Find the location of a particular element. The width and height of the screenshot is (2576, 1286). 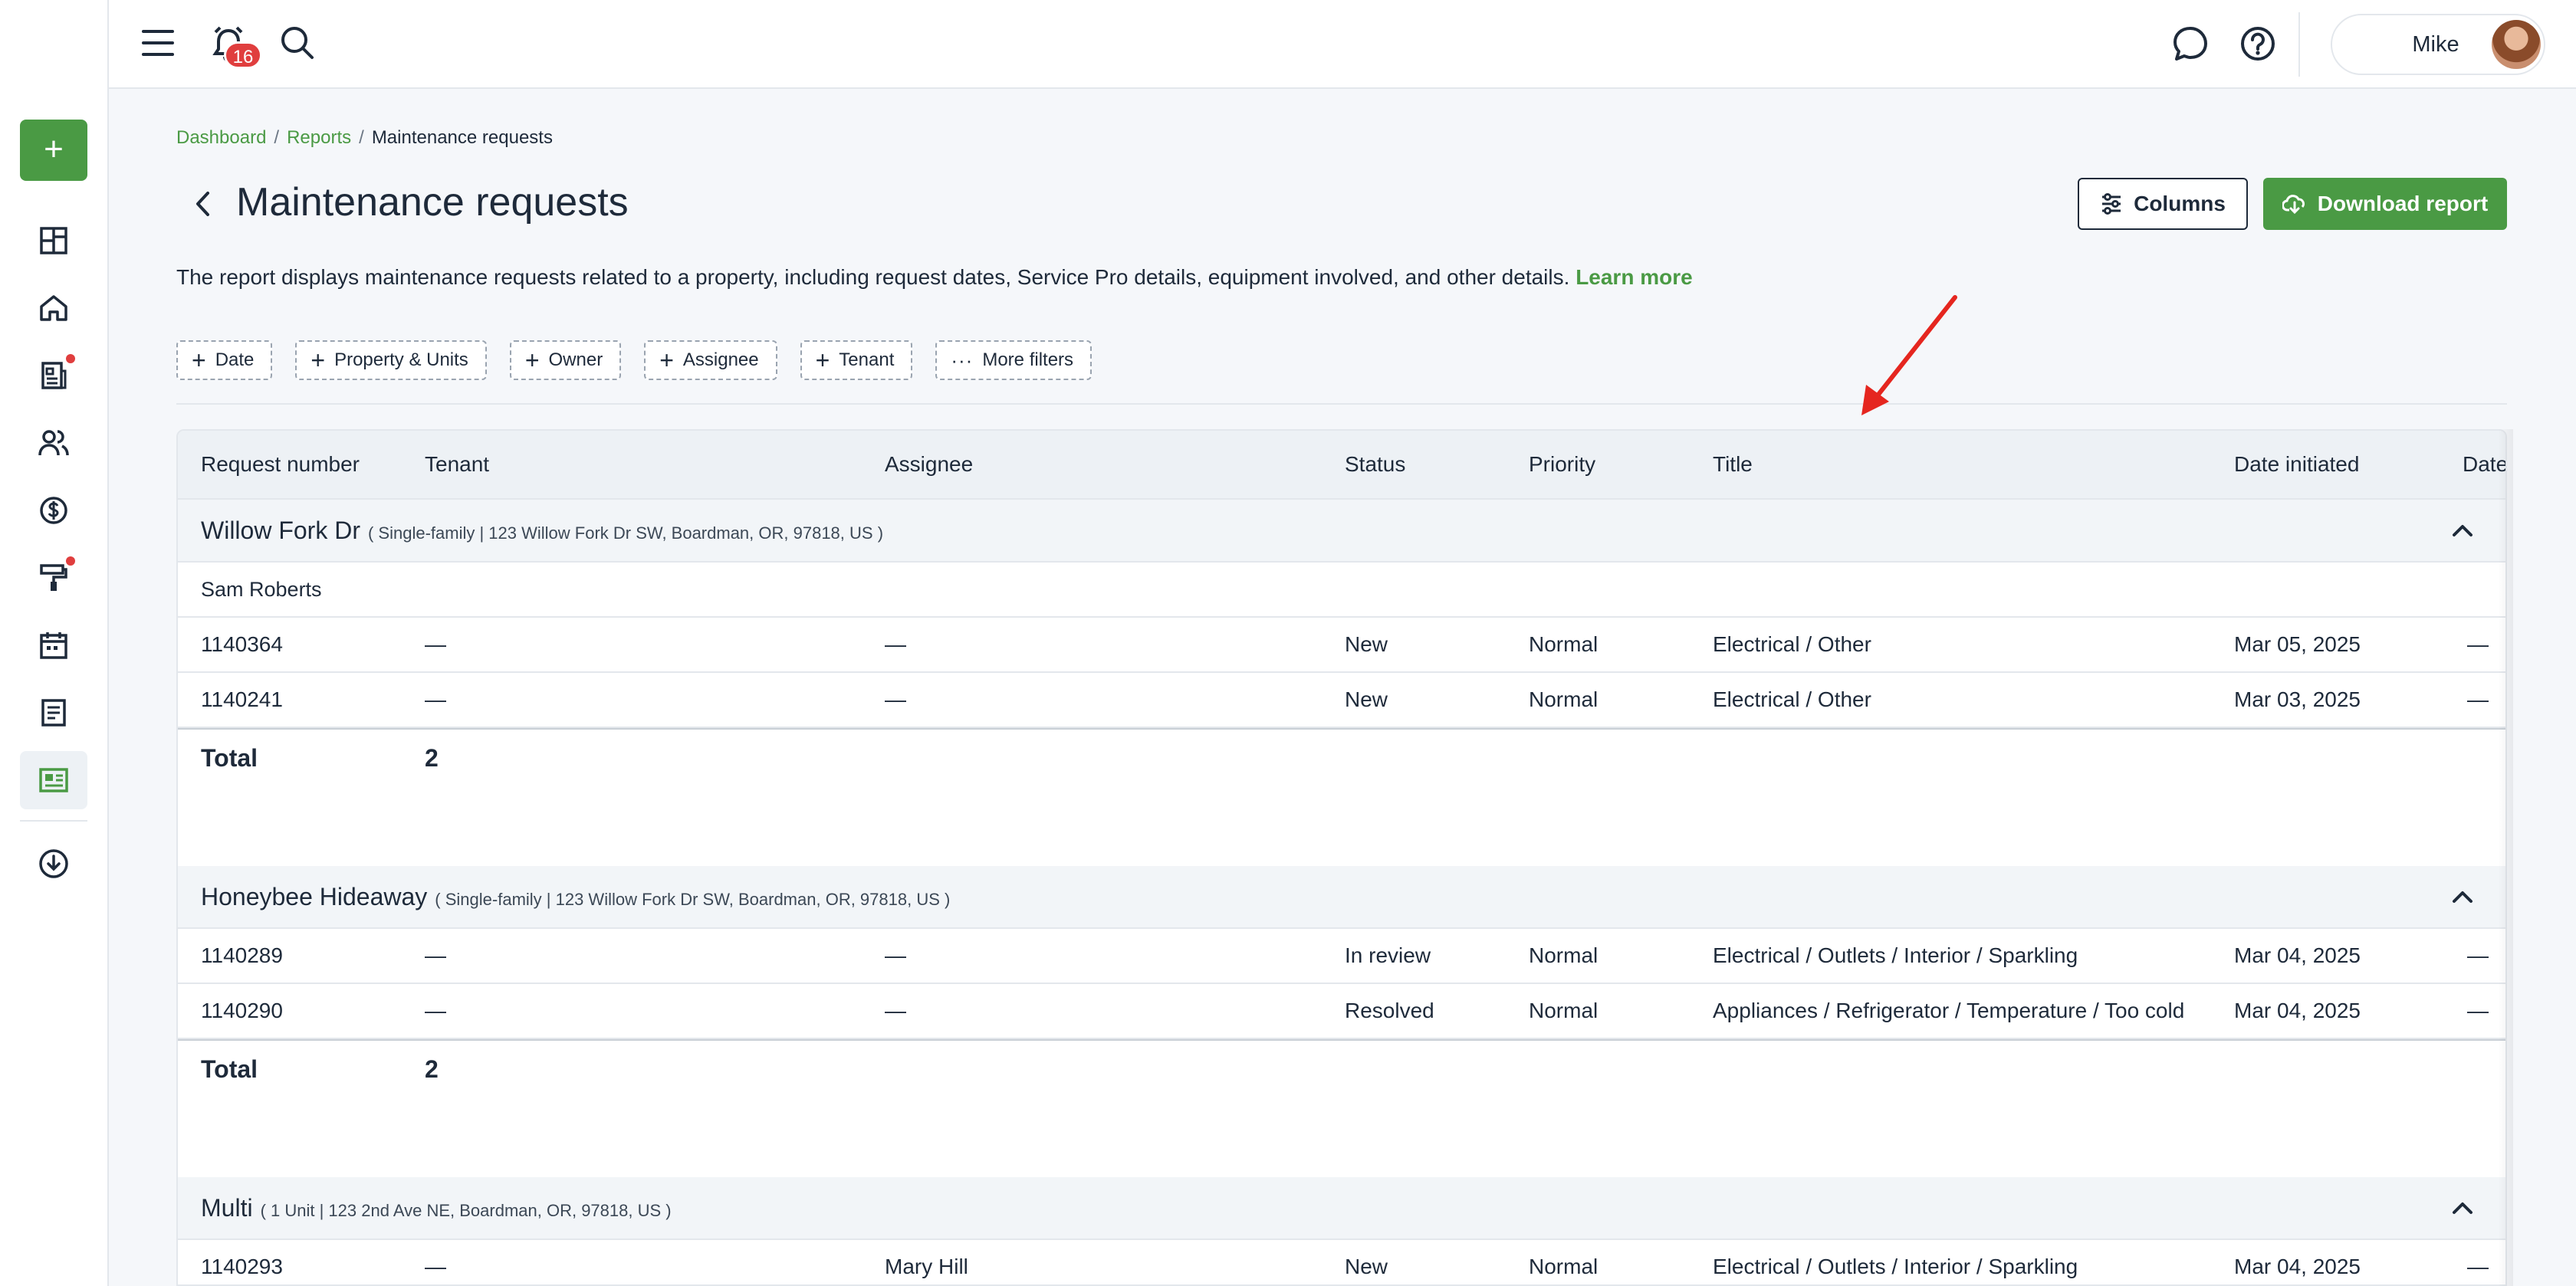

sidebar-item-properties is located at coordinates (53, 308).